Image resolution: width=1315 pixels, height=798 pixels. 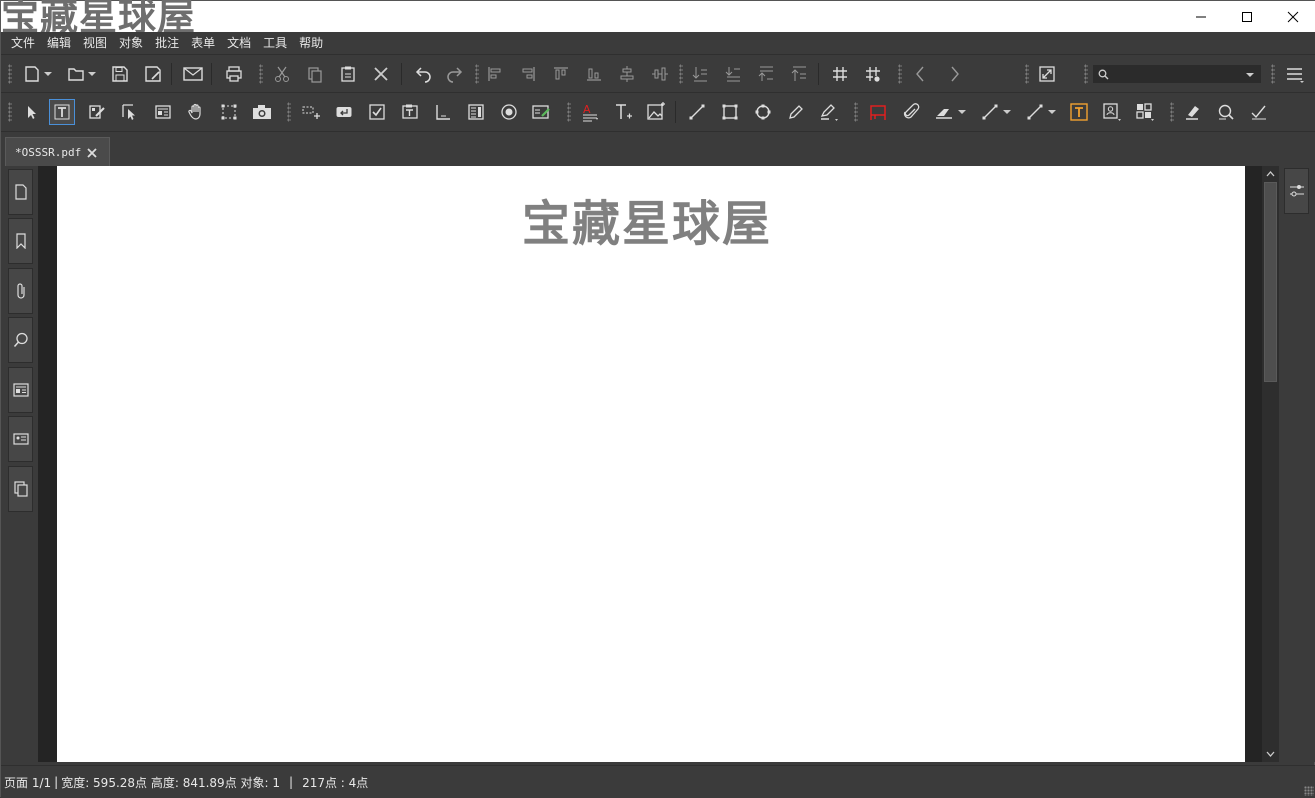 What do you see at coordinates (954, 74) in the screenshot?
I see `next-button` at bounding box center [954, 74].